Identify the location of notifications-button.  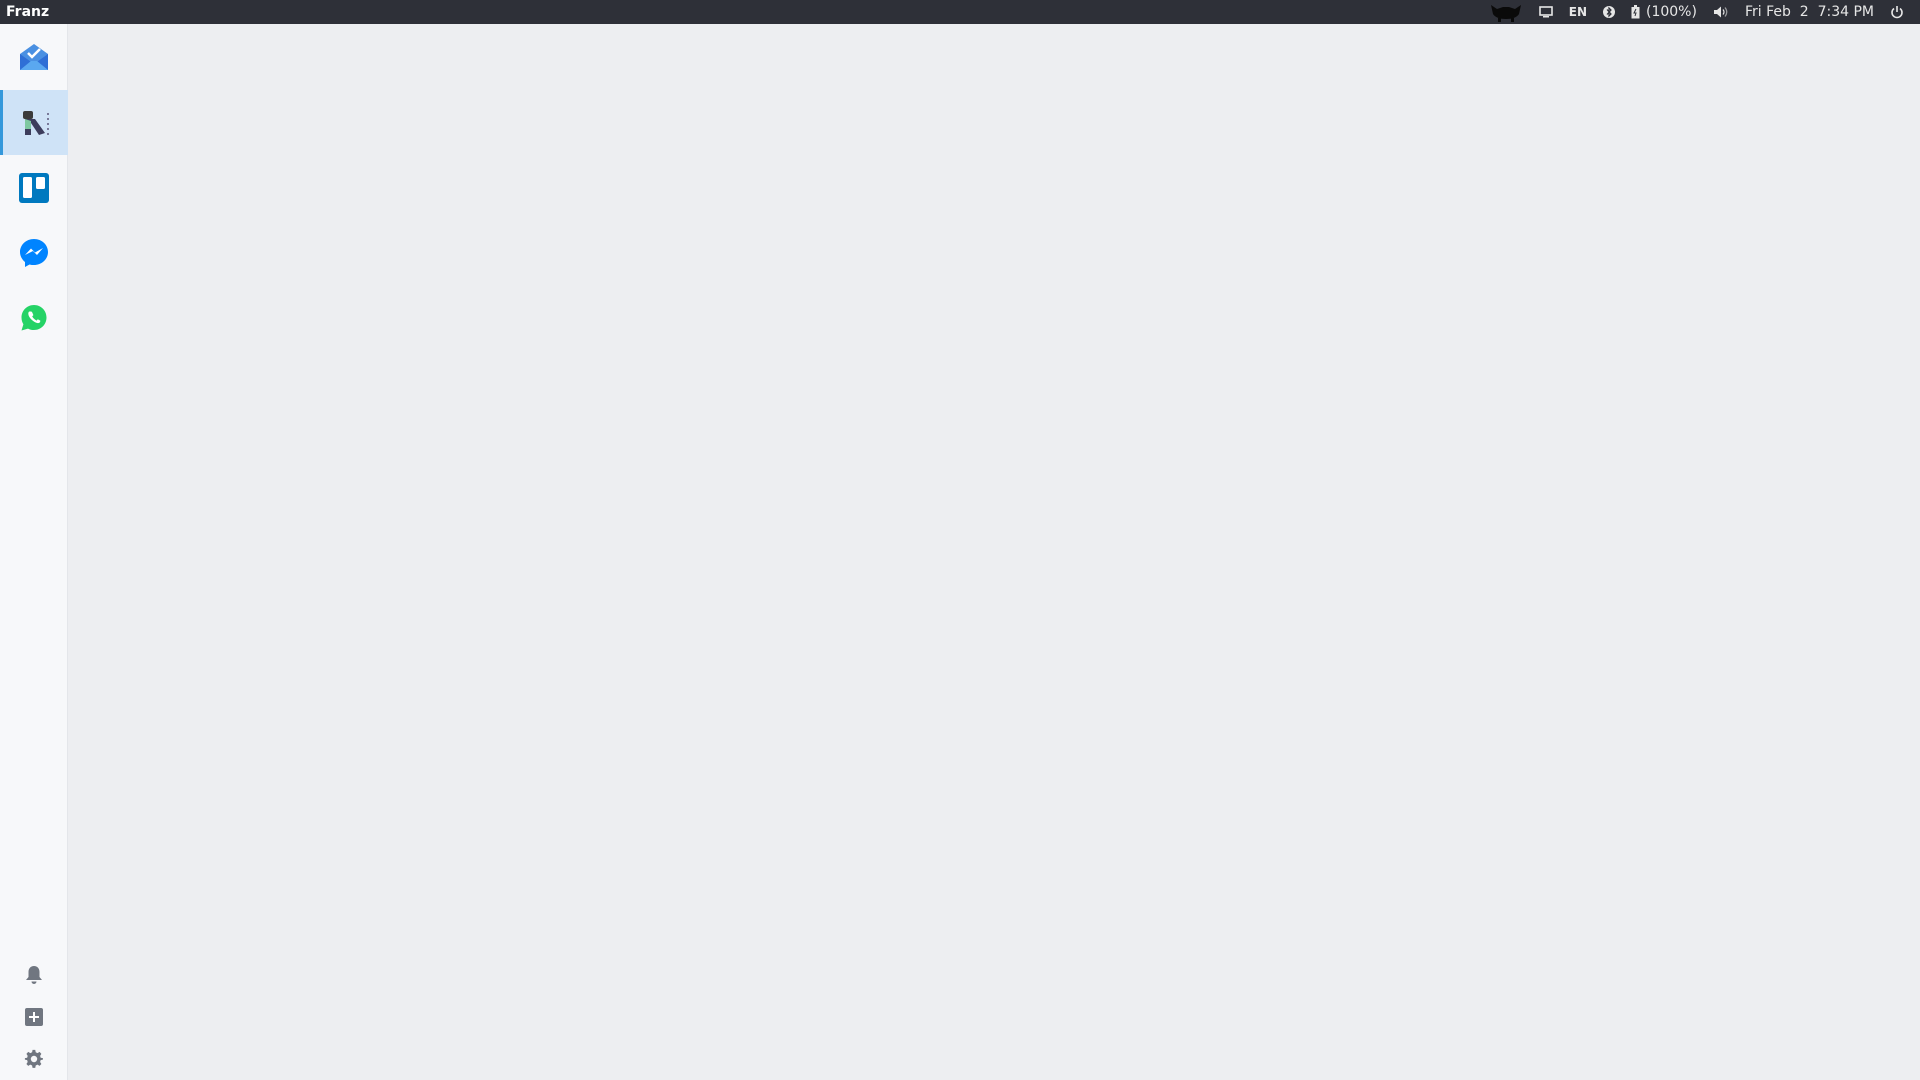
(34, 975).